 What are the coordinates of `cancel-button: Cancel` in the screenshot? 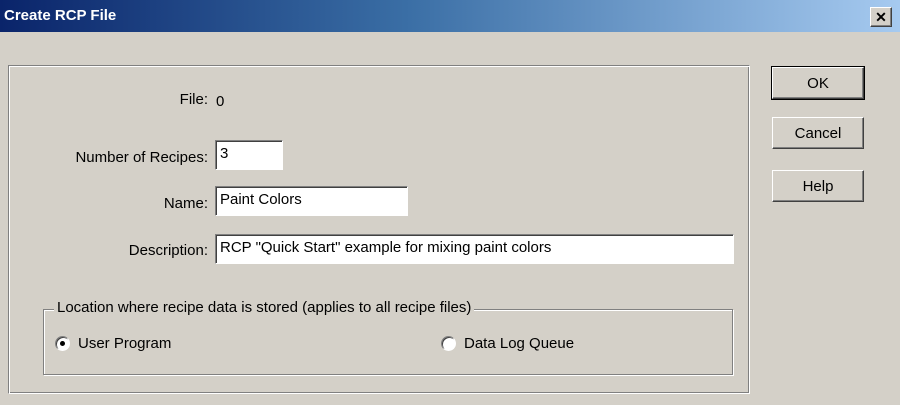 It's located at (818, 133).